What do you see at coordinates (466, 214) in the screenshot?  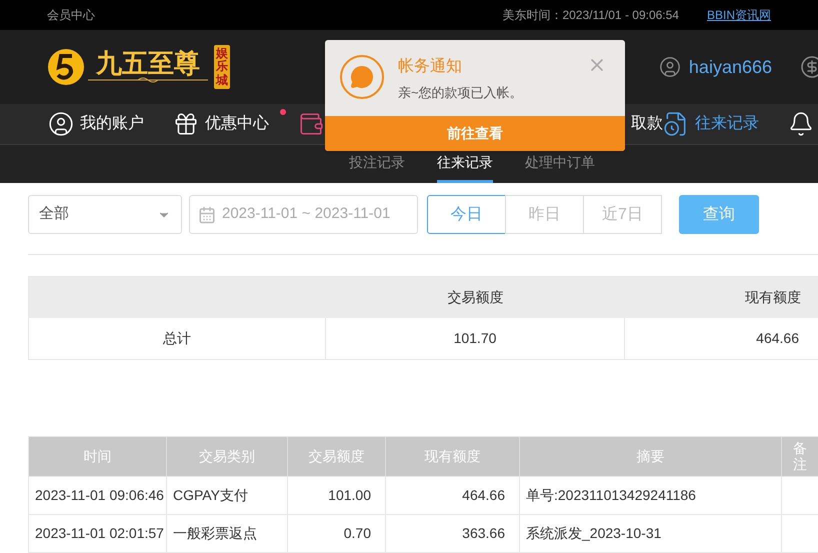 I see `range-tab: 今日` at bounding box center [466, 214].